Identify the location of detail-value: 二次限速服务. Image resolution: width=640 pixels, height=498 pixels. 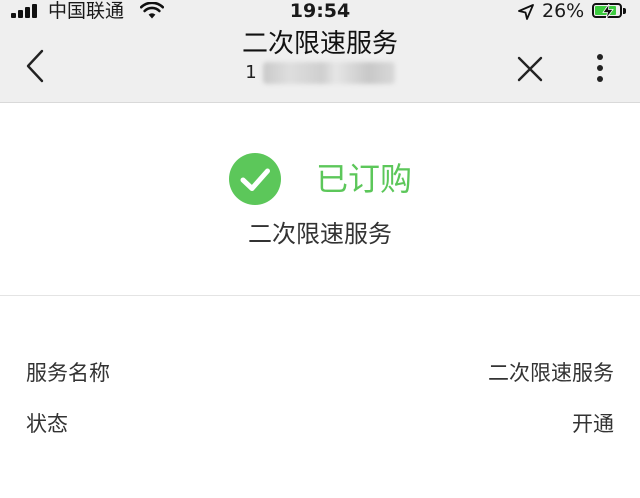
(551, 373).